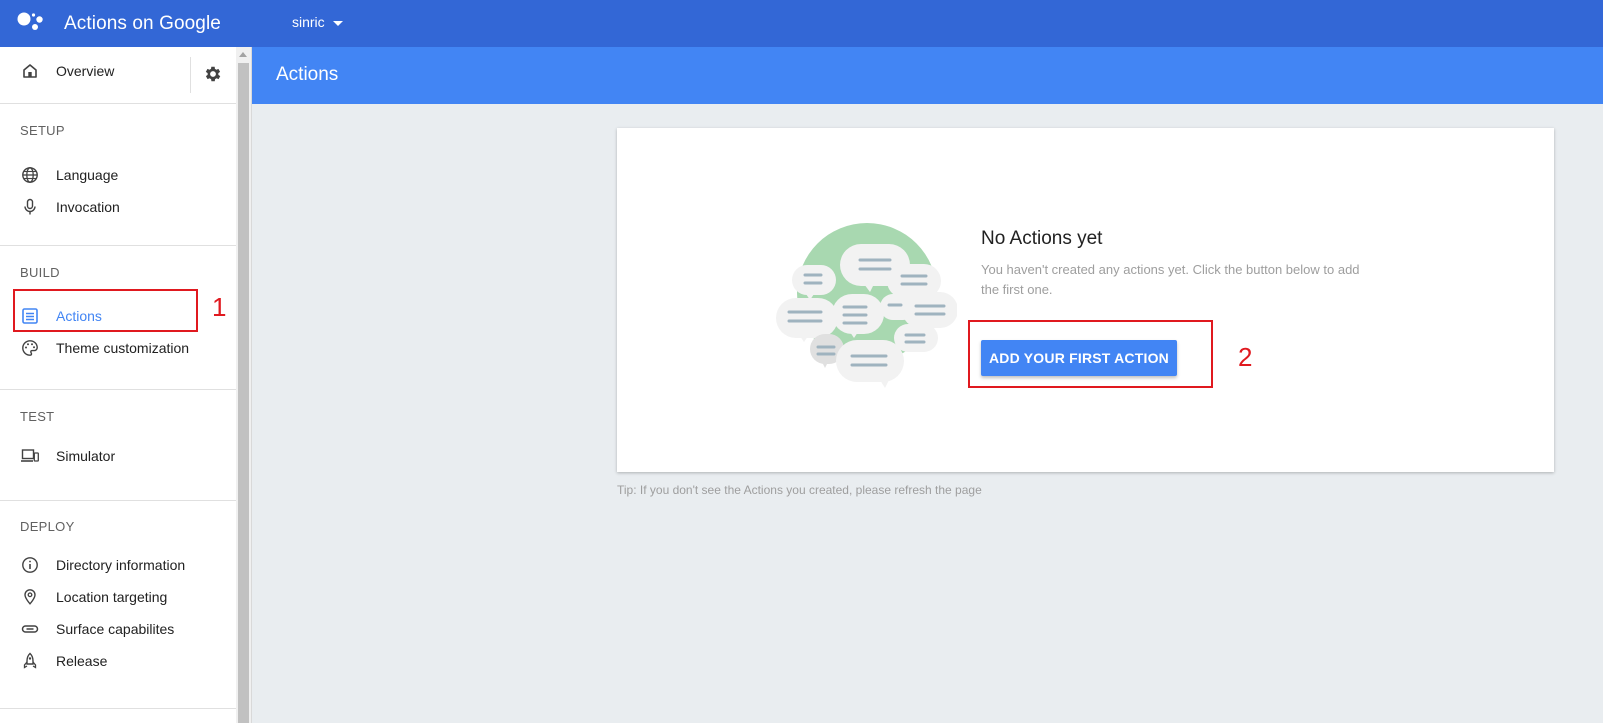 The height and width of the screenshot is (723, 1603). What do you see at coordinates (30, 629) in the screenshot?
I see `link-icon` at bounding box center [30, 629].